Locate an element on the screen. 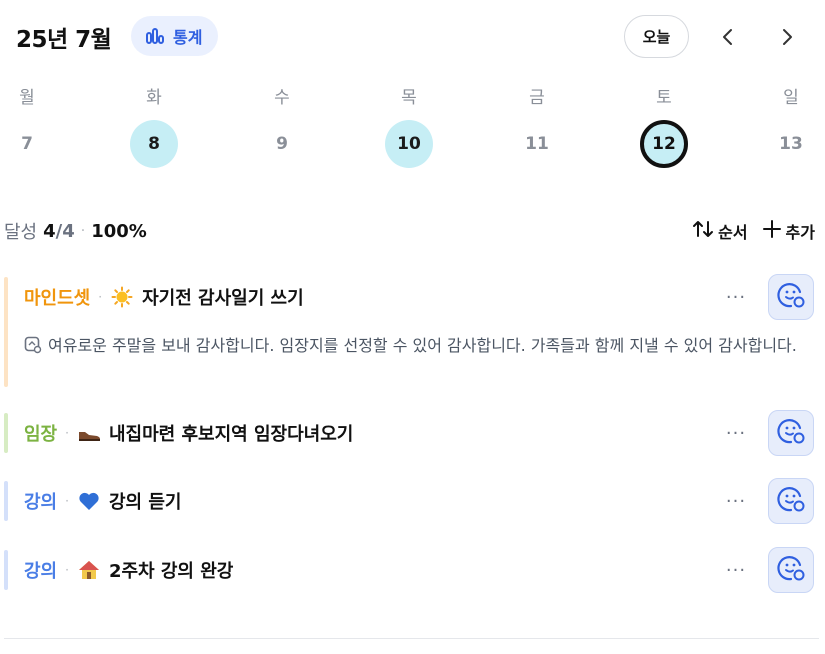 The width and height of the screenshot is (825, 654). sort-order-label: 순서 is located at coordinates (733, 232).